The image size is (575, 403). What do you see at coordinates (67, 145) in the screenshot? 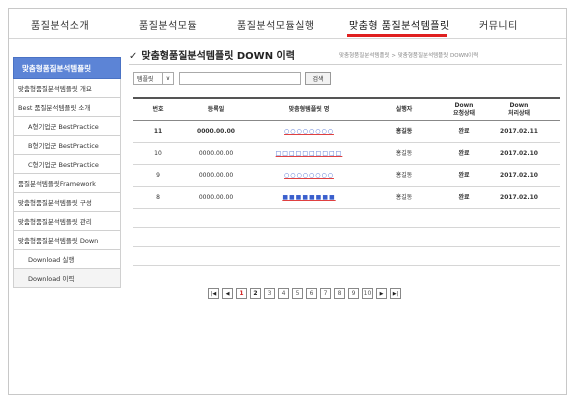
I see `sidebar-item-b-type: B형기업군 BestPractice` at bounding box center [67, 145].